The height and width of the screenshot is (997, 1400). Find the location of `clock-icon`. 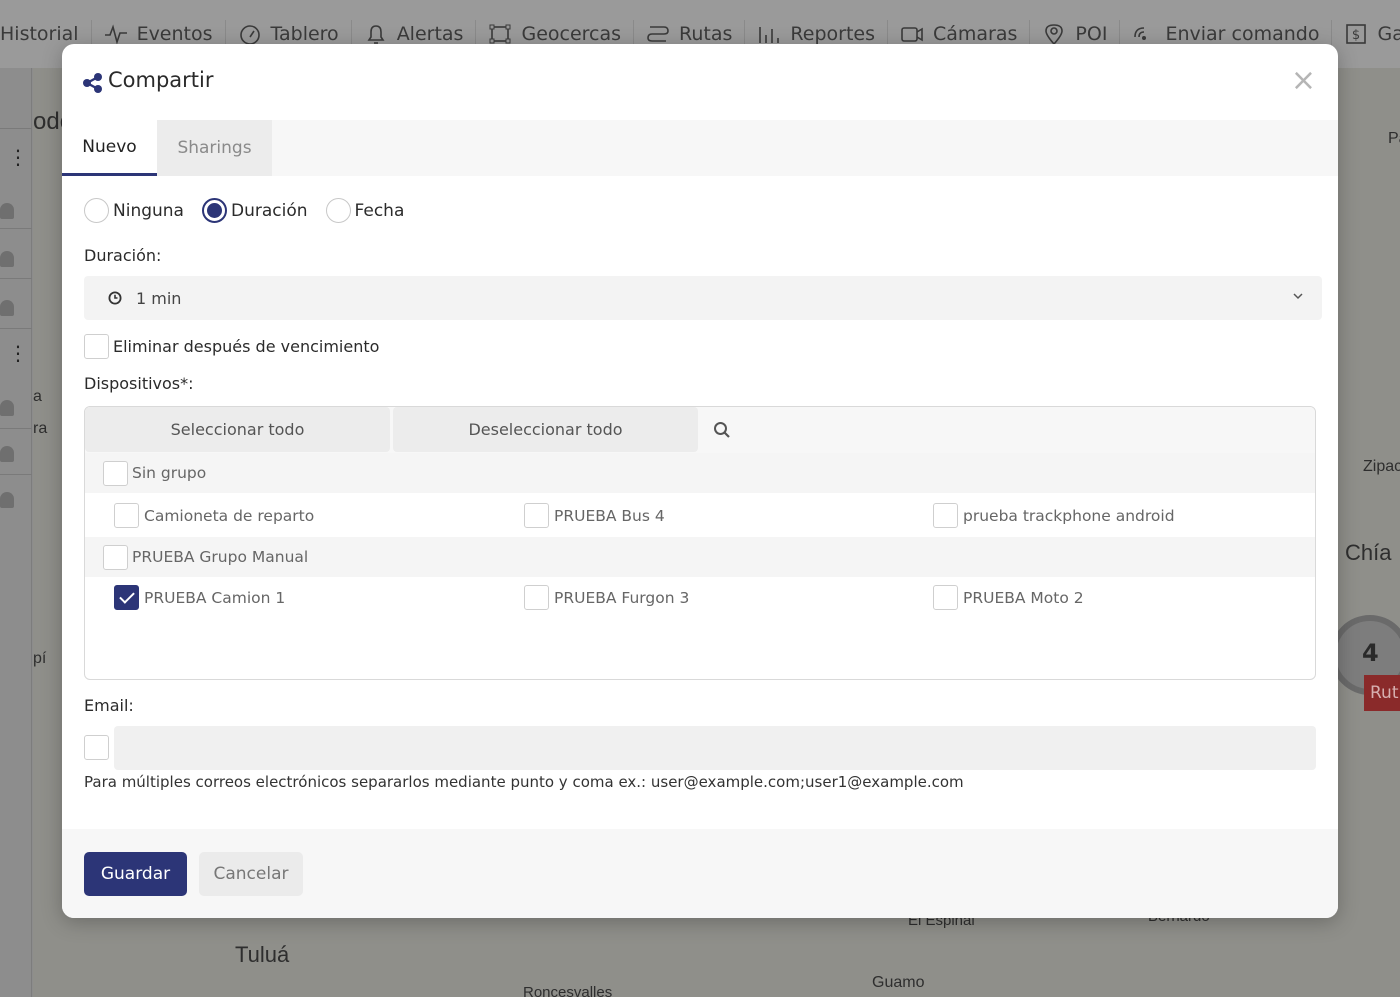

clock-icon is located at coordinates (115, 298).